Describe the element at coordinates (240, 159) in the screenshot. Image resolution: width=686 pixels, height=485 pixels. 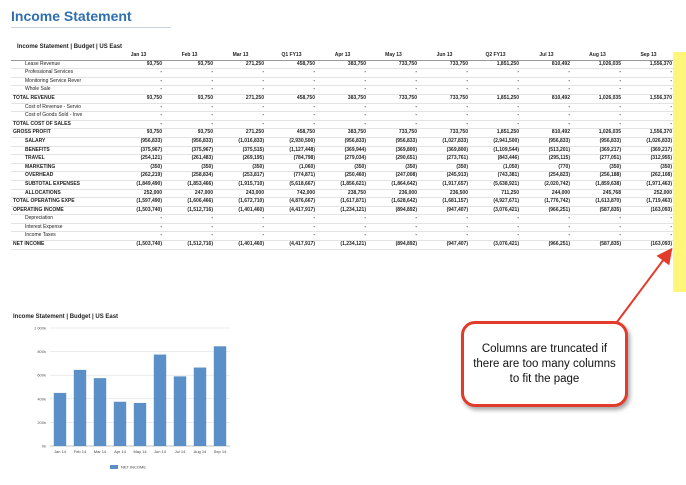
I see `value-cell: (269,195)` at that location.